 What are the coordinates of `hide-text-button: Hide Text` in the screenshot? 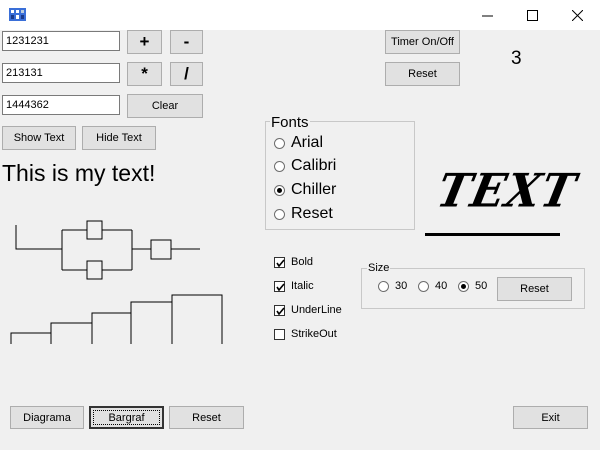 It's located at (119, 138).